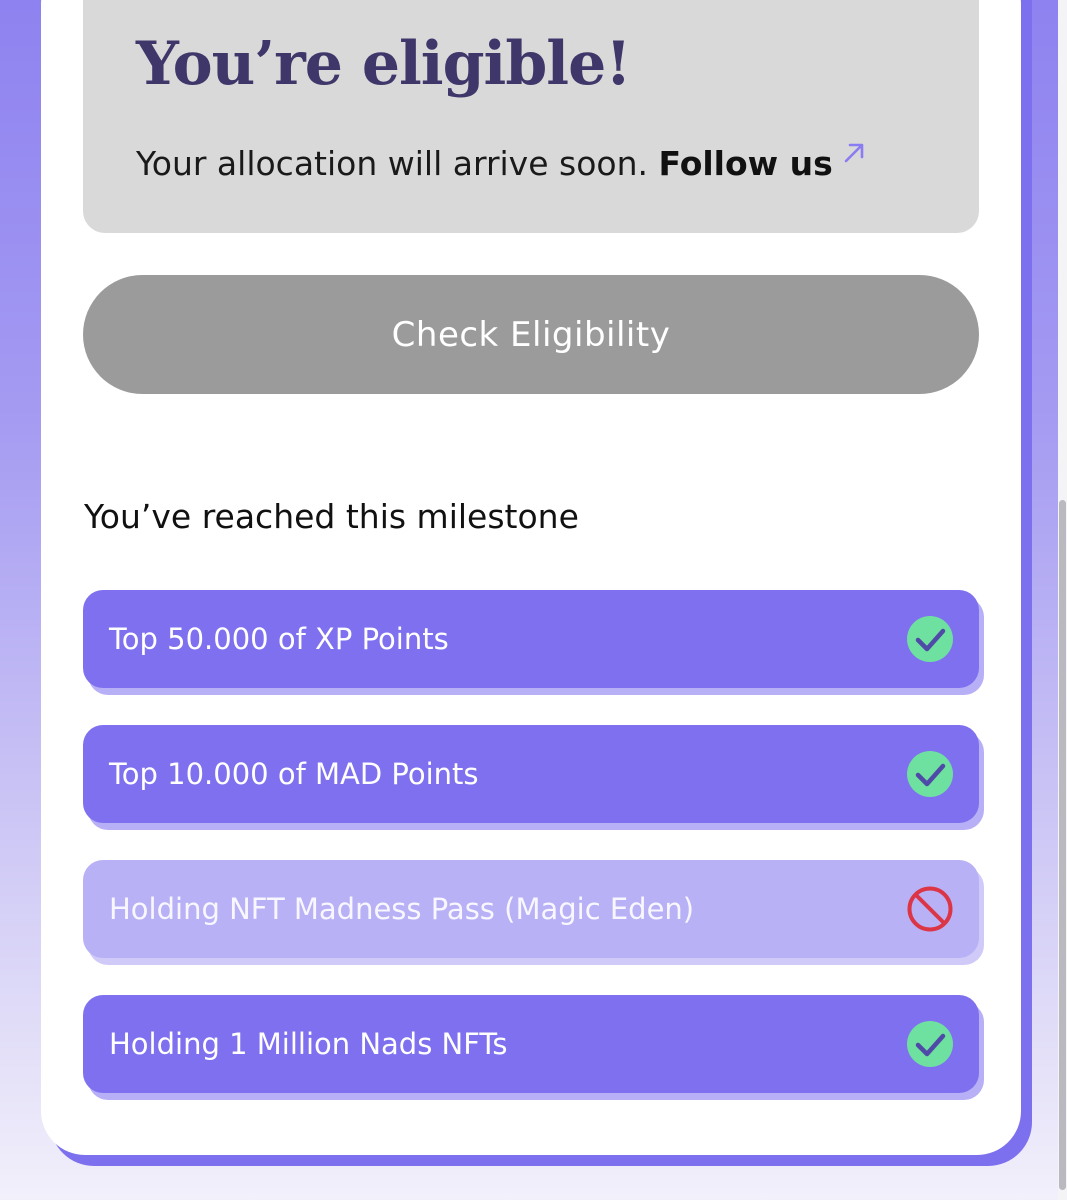 The width and height of the screenshot is (1067, 1200). I want to click on milestone-label: Holding NFT Madness Pass (Magic Eden), so click(402, 909).